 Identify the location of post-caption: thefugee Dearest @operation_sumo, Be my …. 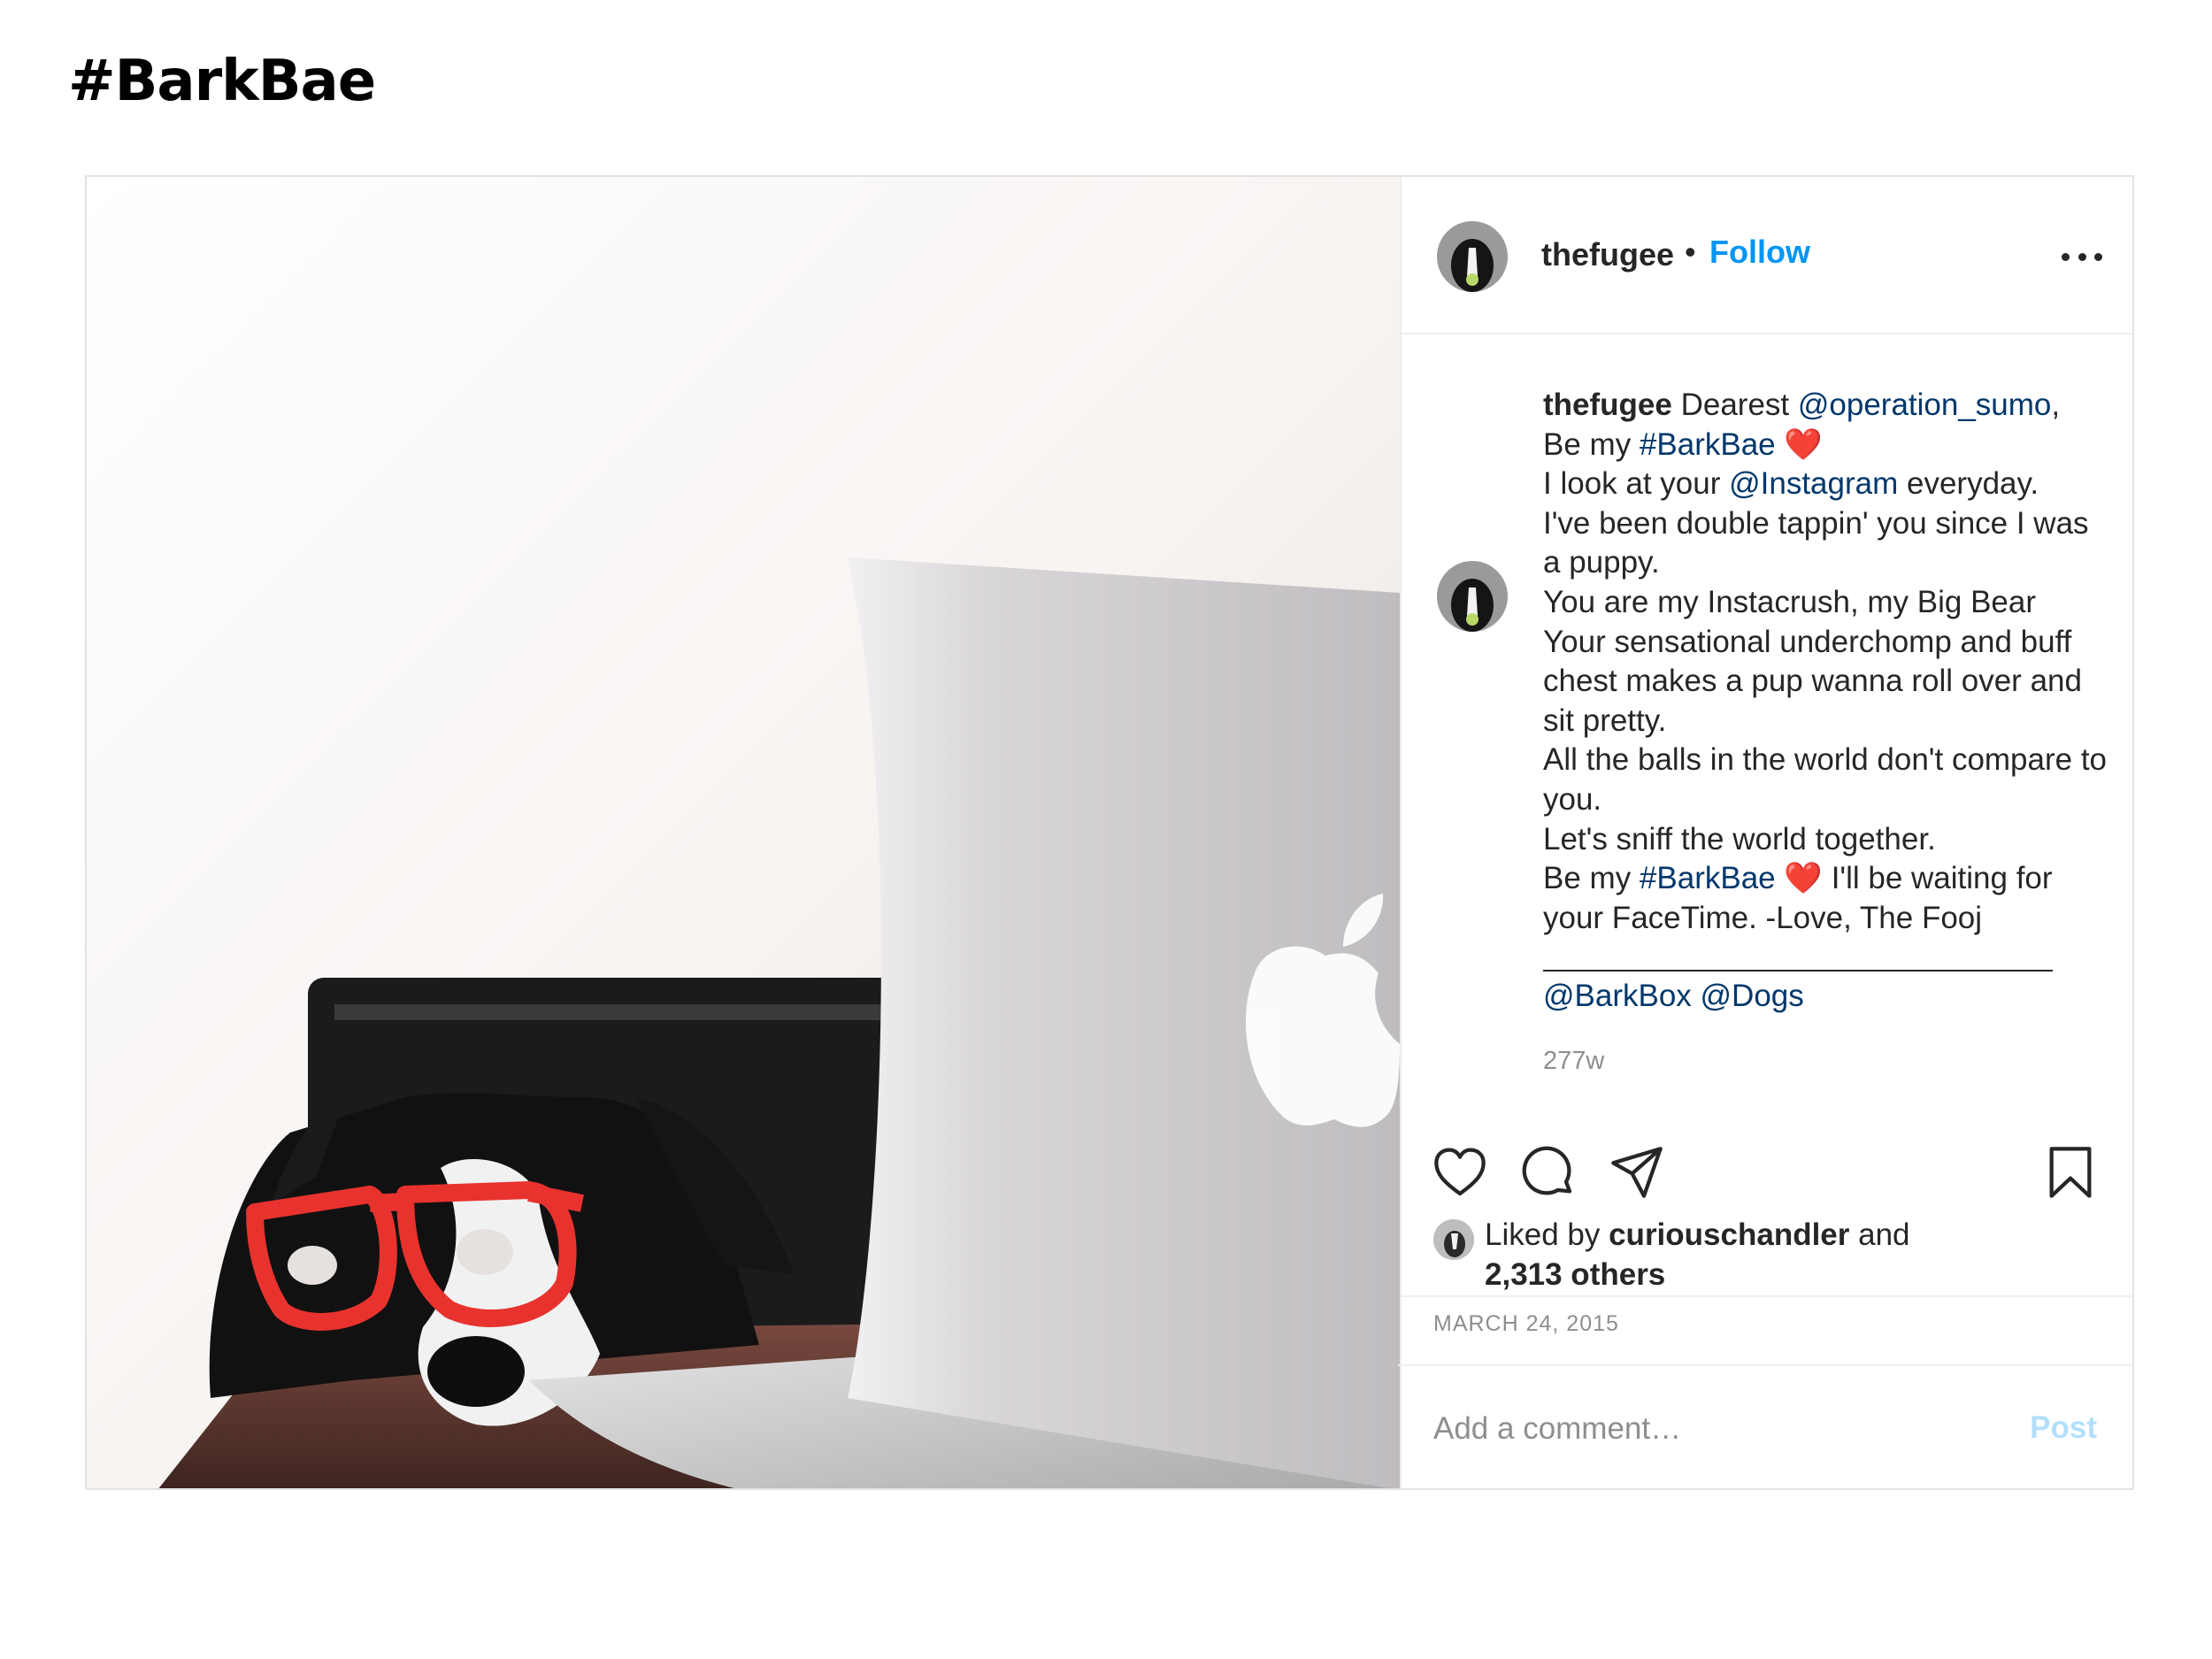
(1826, 662).